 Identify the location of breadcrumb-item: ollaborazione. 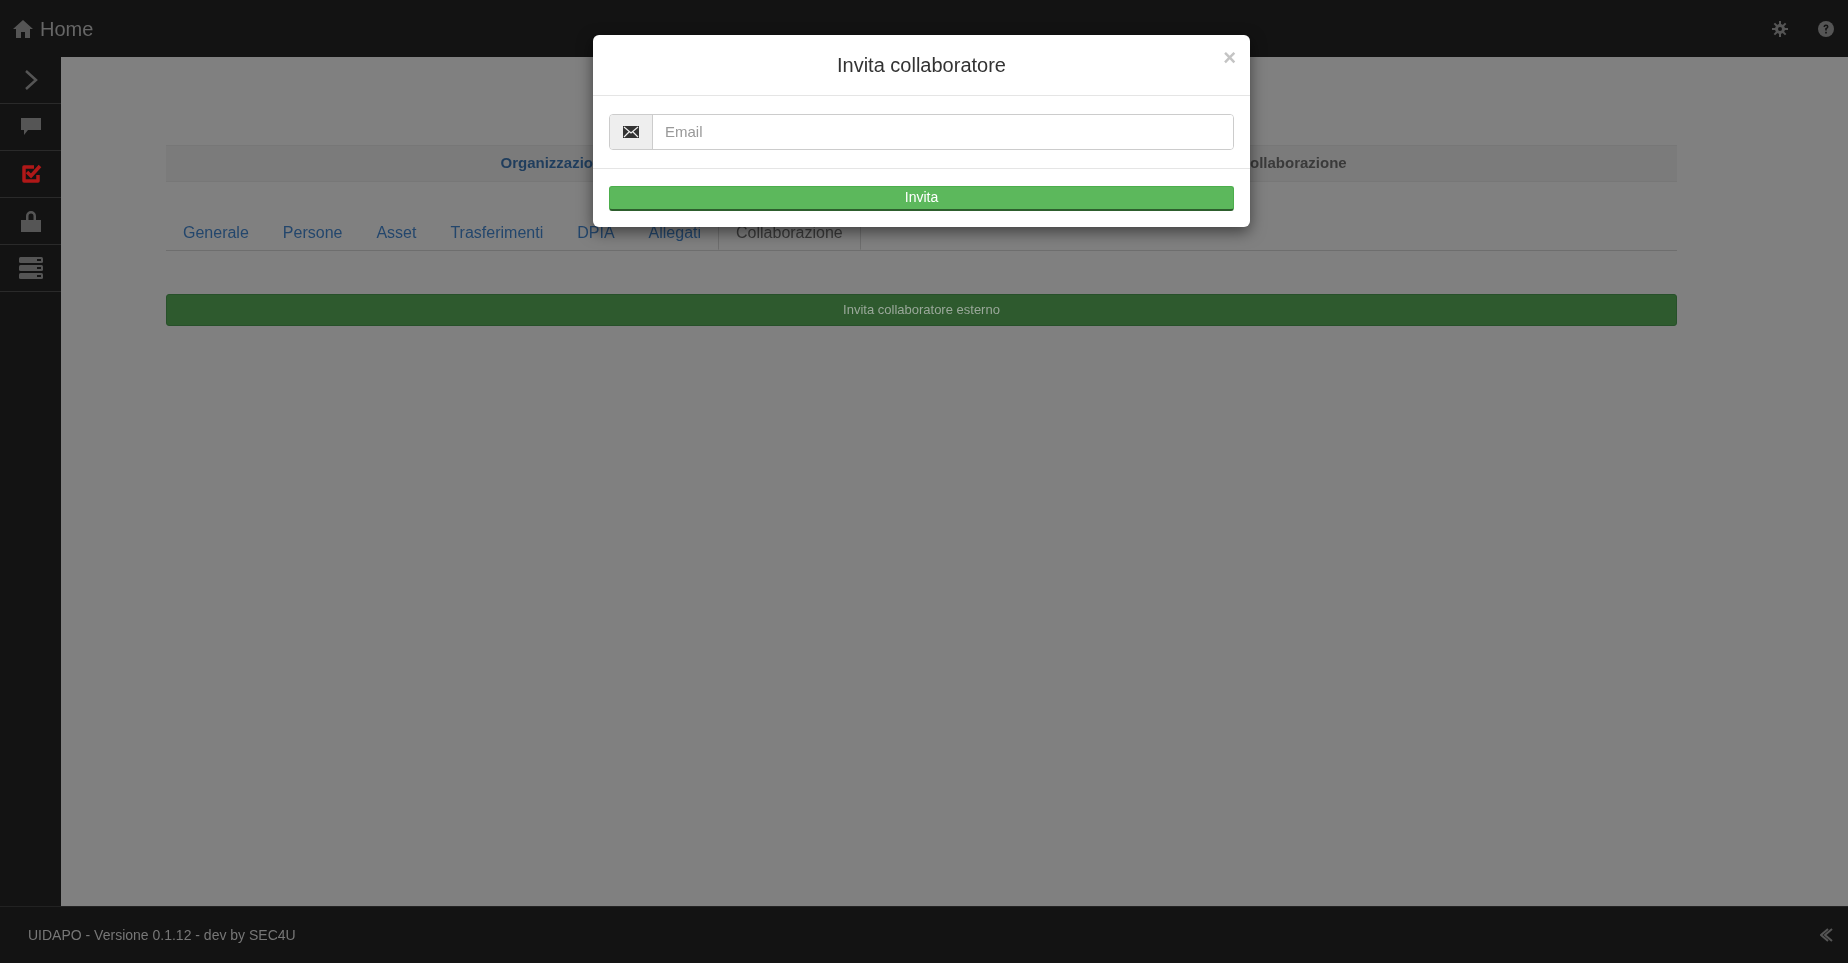
(1298, 163).